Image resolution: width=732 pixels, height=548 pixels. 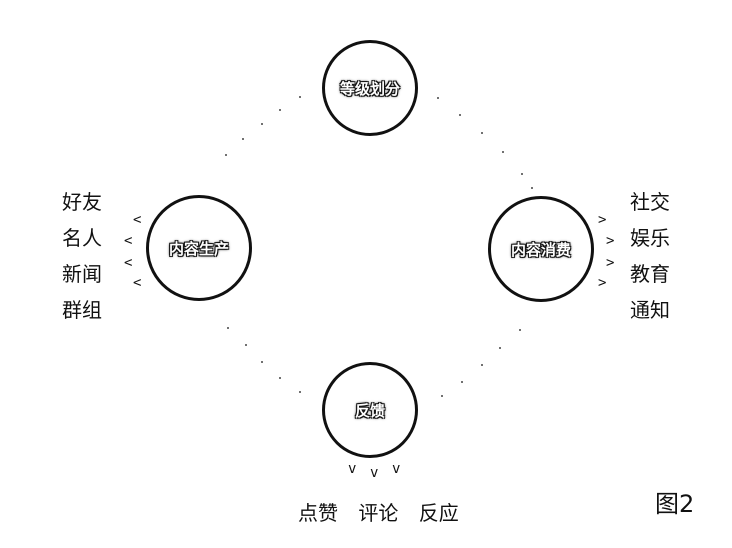 What do you see at coordinates (318, 513) in the screenshot?
I see `list-item: 点赞` at bounding box center [318, 513].